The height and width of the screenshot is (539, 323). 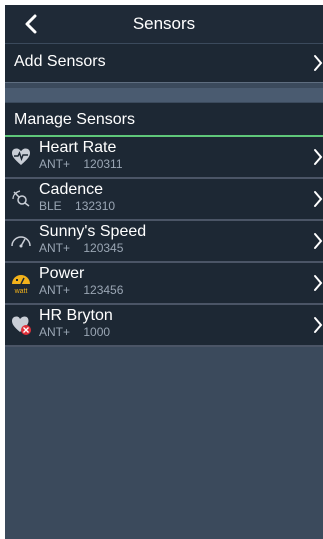 I want to click on sensor-id: 120345, so click(x=103, y=248).